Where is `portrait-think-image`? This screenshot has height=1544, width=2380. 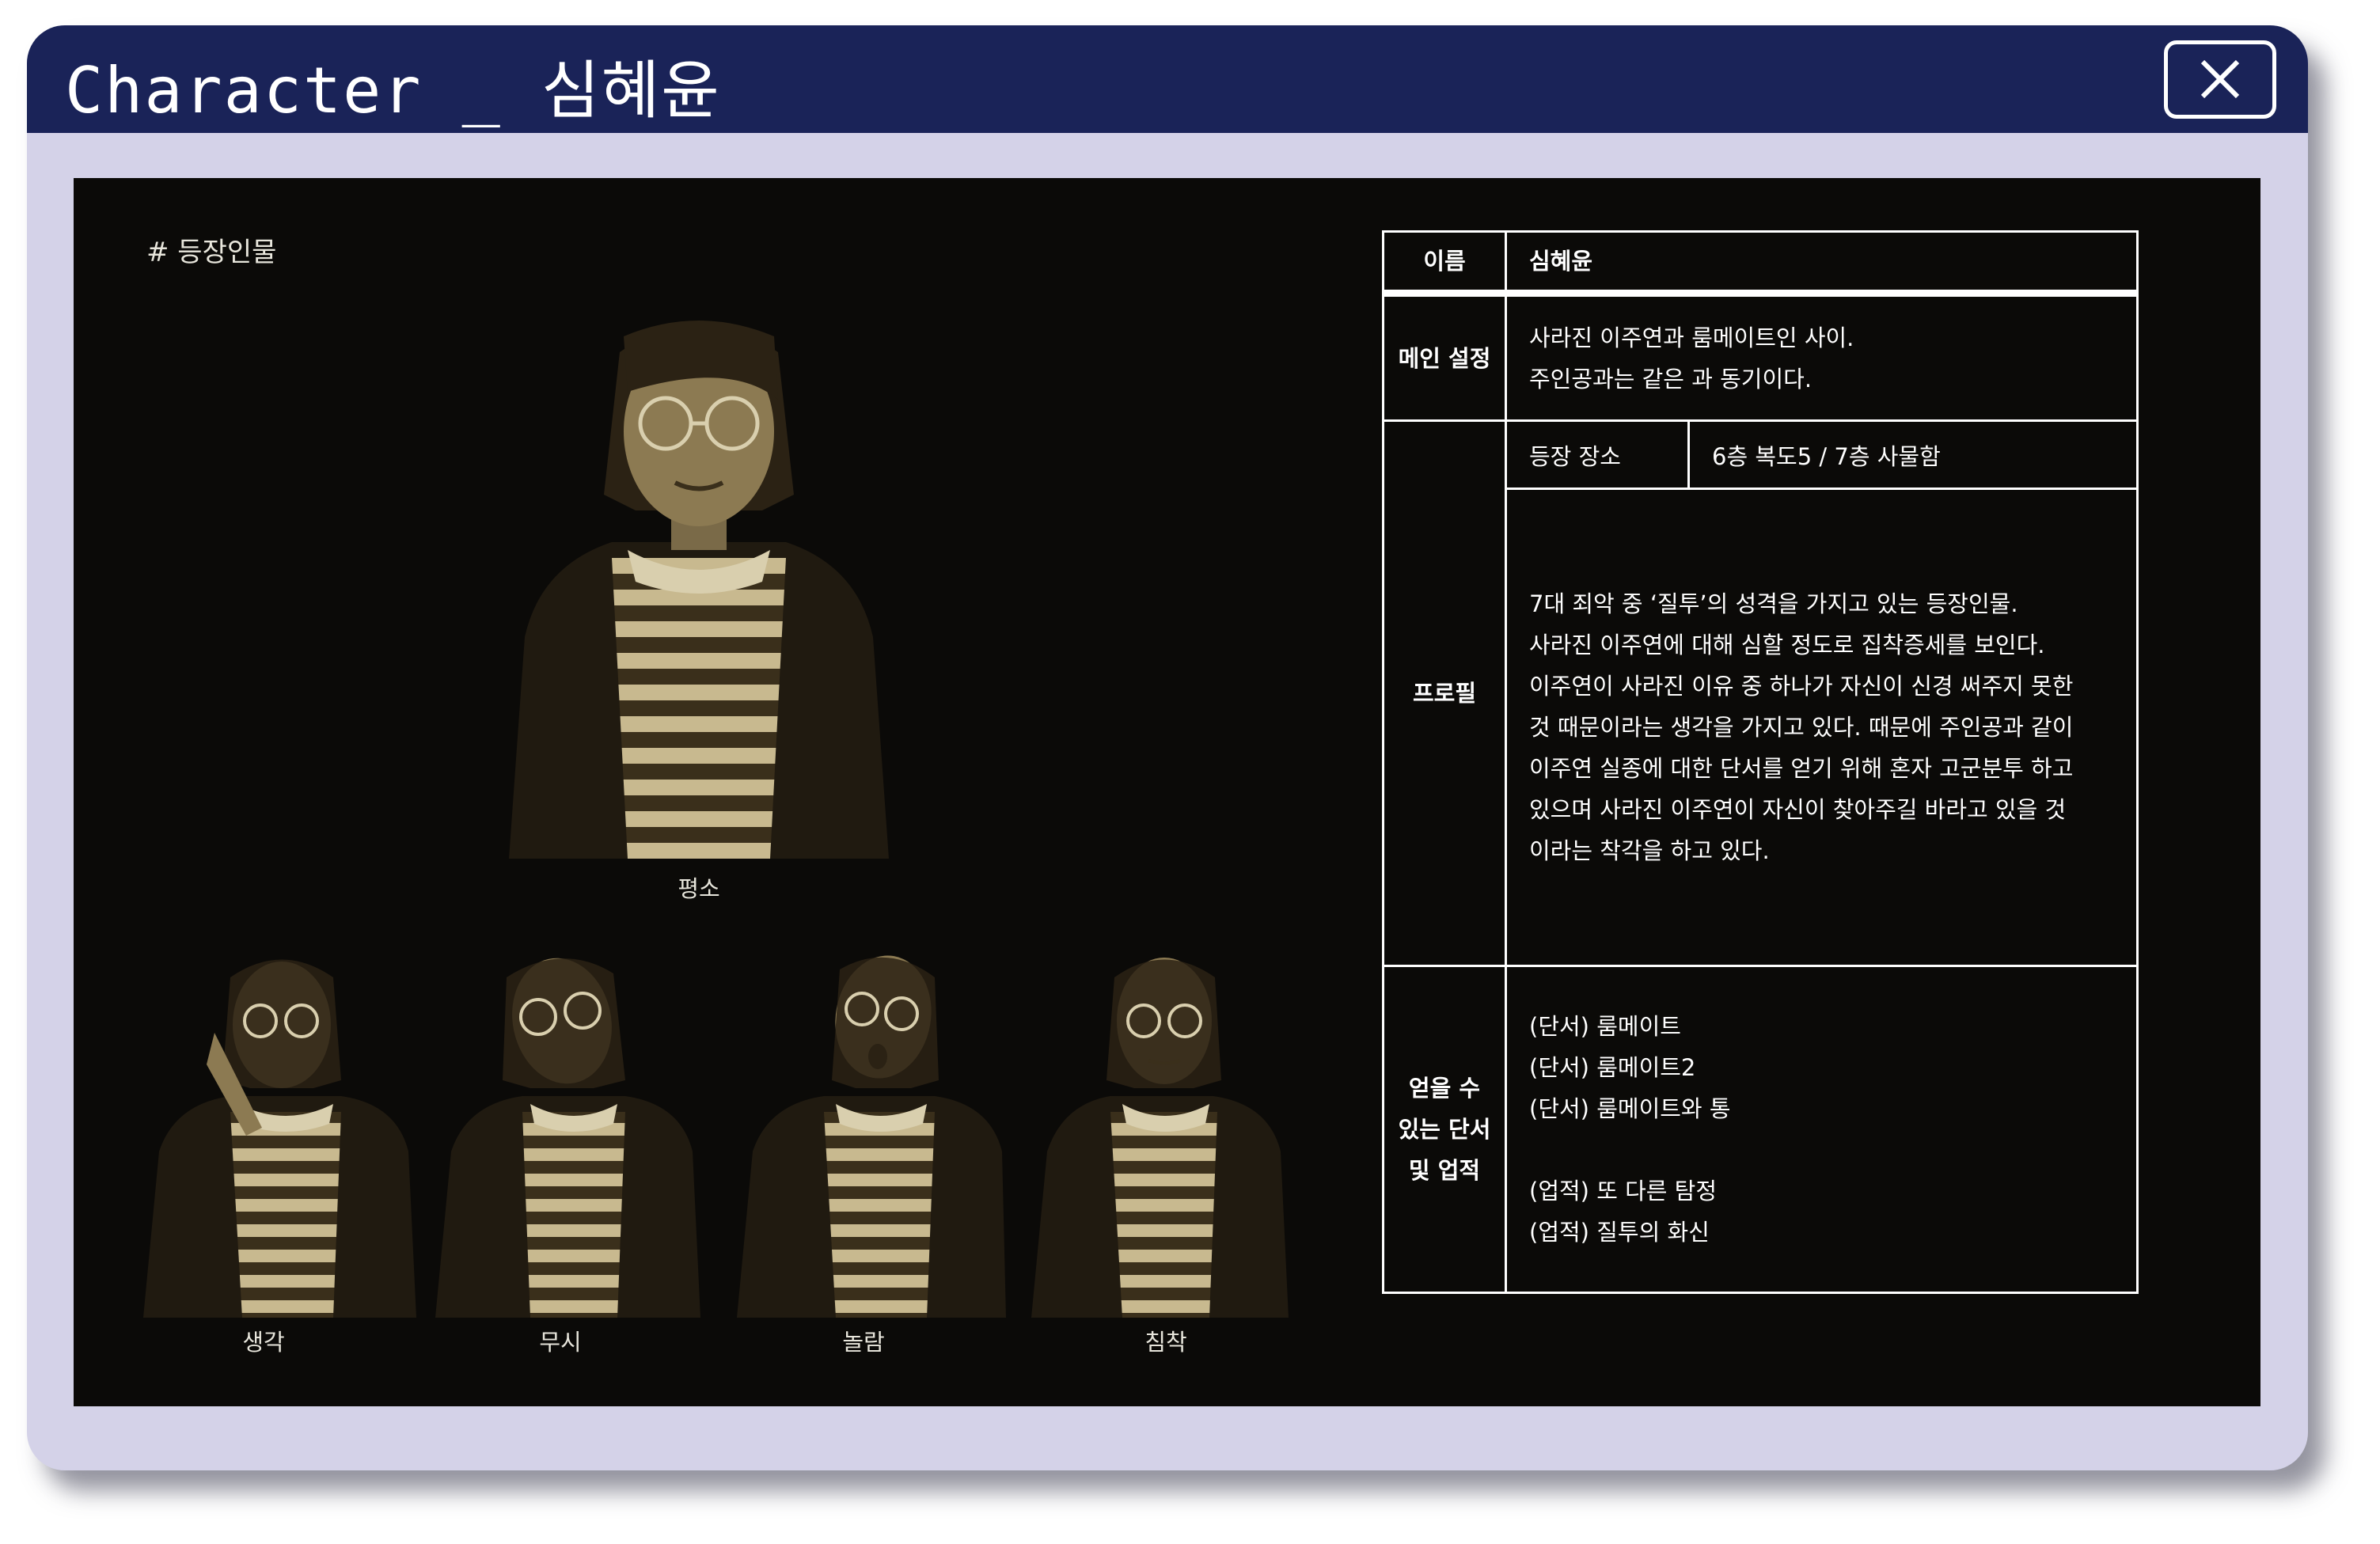
portrait-think-image is located at coordinates (279, 1138).